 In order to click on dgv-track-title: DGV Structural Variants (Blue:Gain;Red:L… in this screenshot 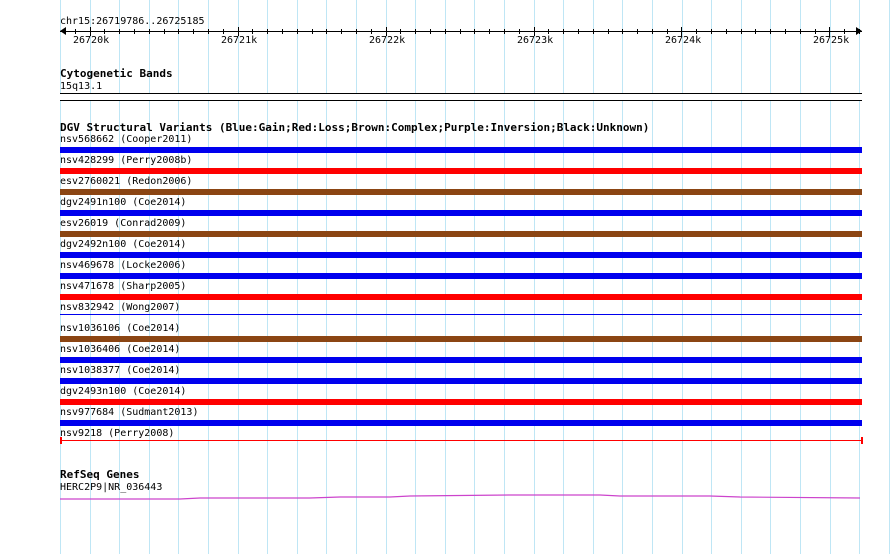, I will do `click(355, 127)`.